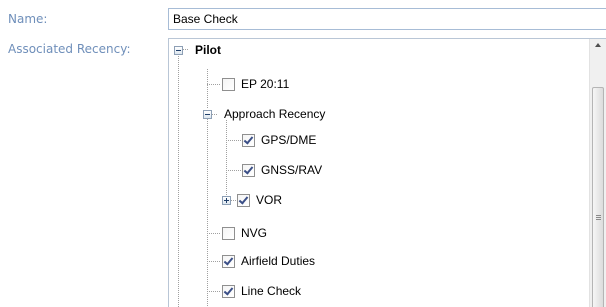 This screenshot has height=307, width=606. Describe the element at coordinates (598, 197) in the screenshot. I see `scrollbar-thumb` at that location.